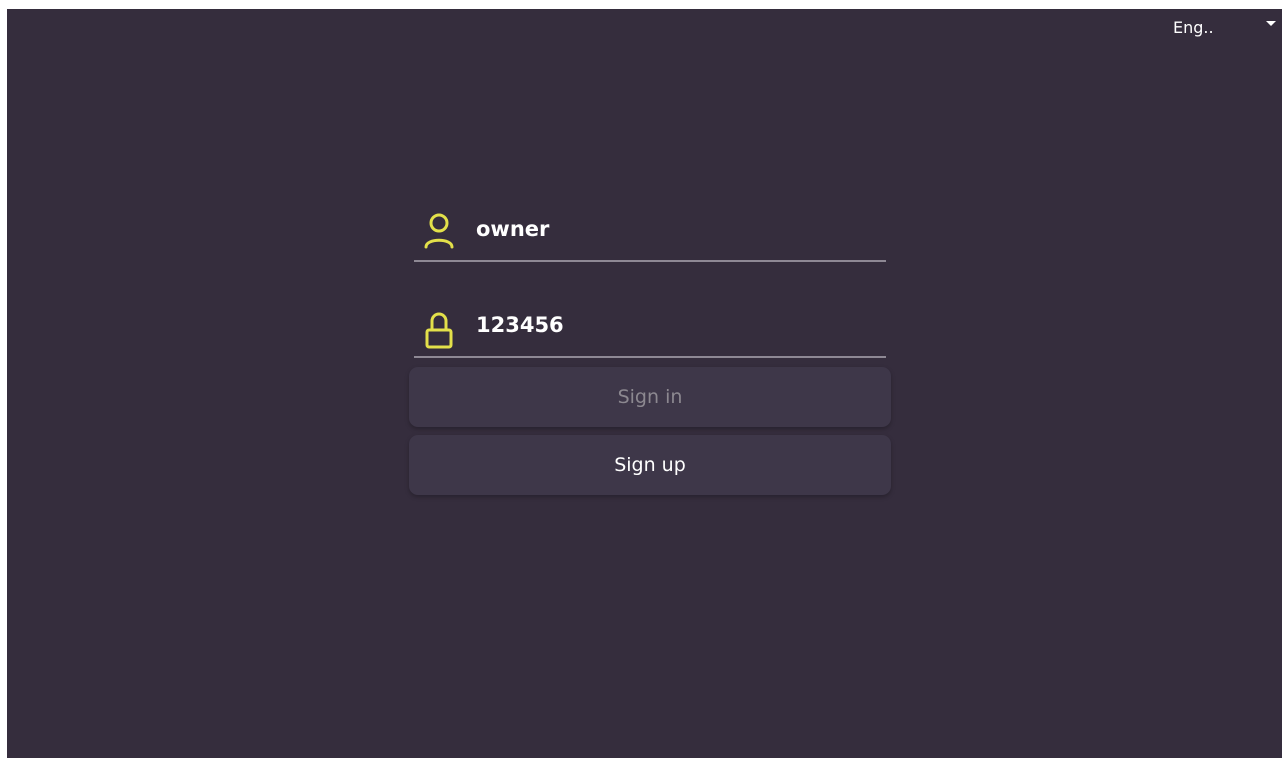 This screenshot has height=758, width=1282. Describe the element at coordinates (439, 329) in the screenshot. I see `lock-icon` at that location.